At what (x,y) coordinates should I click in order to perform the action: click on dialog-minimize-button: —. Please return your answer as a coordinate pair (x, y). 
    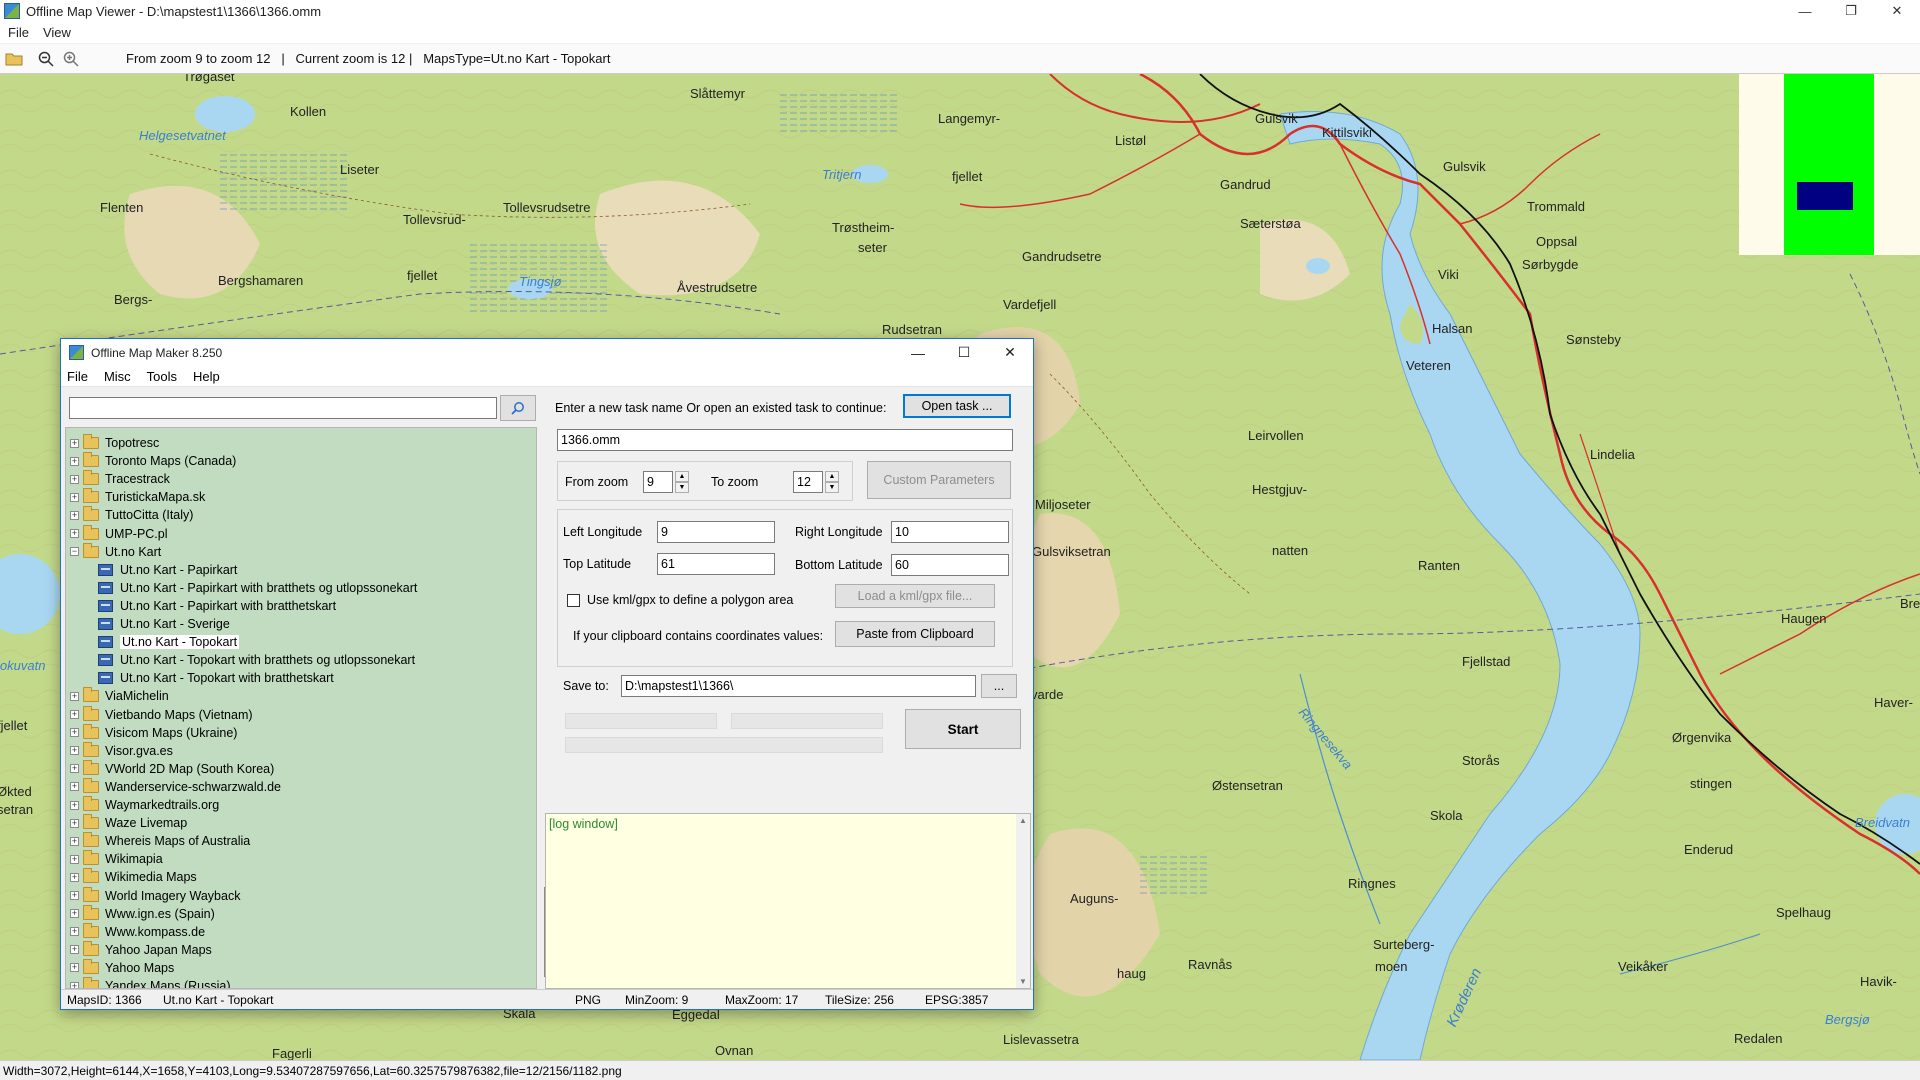
    Looking at the image, I should click on (918, 352).